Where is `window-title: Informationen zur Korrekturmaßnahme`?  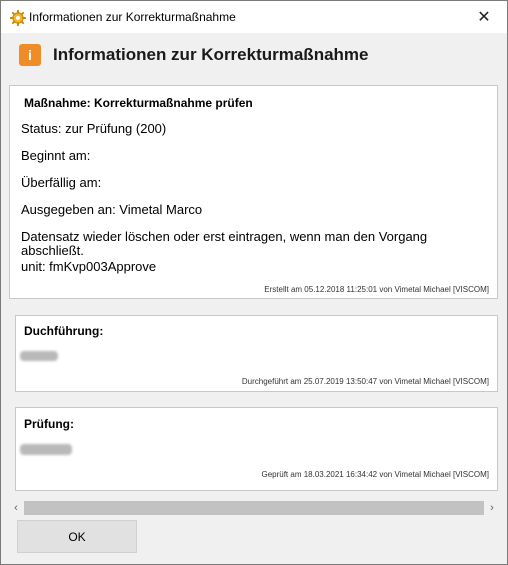 window-title: Informationen zur Korrekturmaßnahme is located at coordinates (132, 17).